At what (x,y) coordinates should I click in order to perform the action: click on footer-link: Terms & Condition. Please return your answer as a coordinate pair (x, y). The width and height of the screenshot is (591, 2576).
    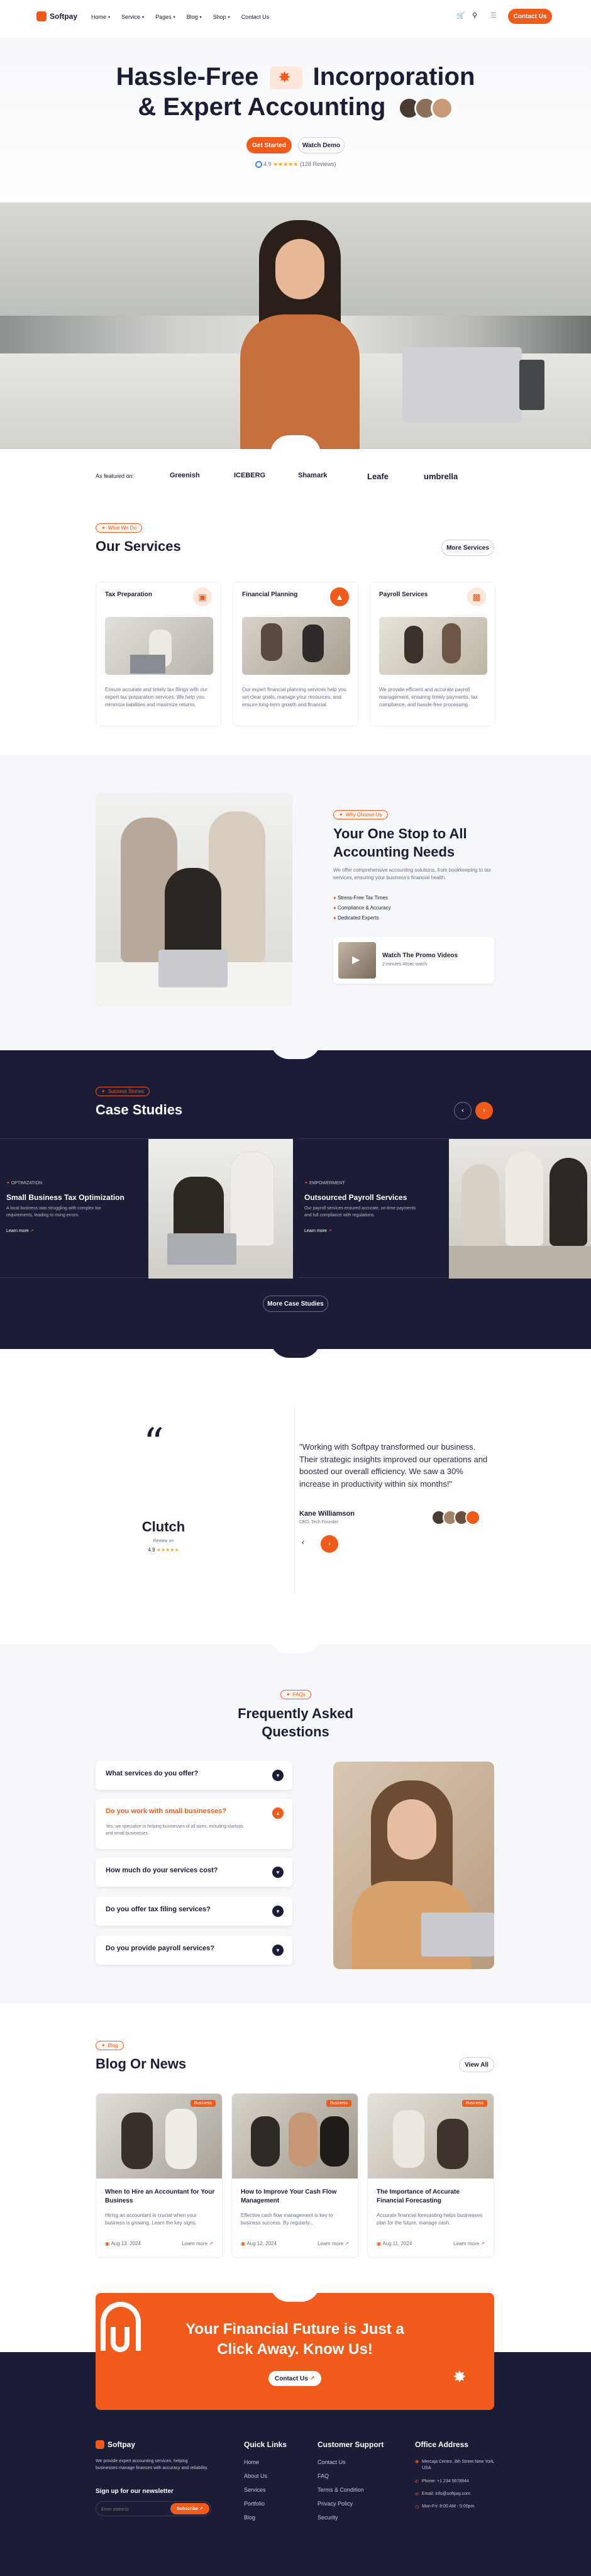
    Looking at the image, I should click on (351, 2490).